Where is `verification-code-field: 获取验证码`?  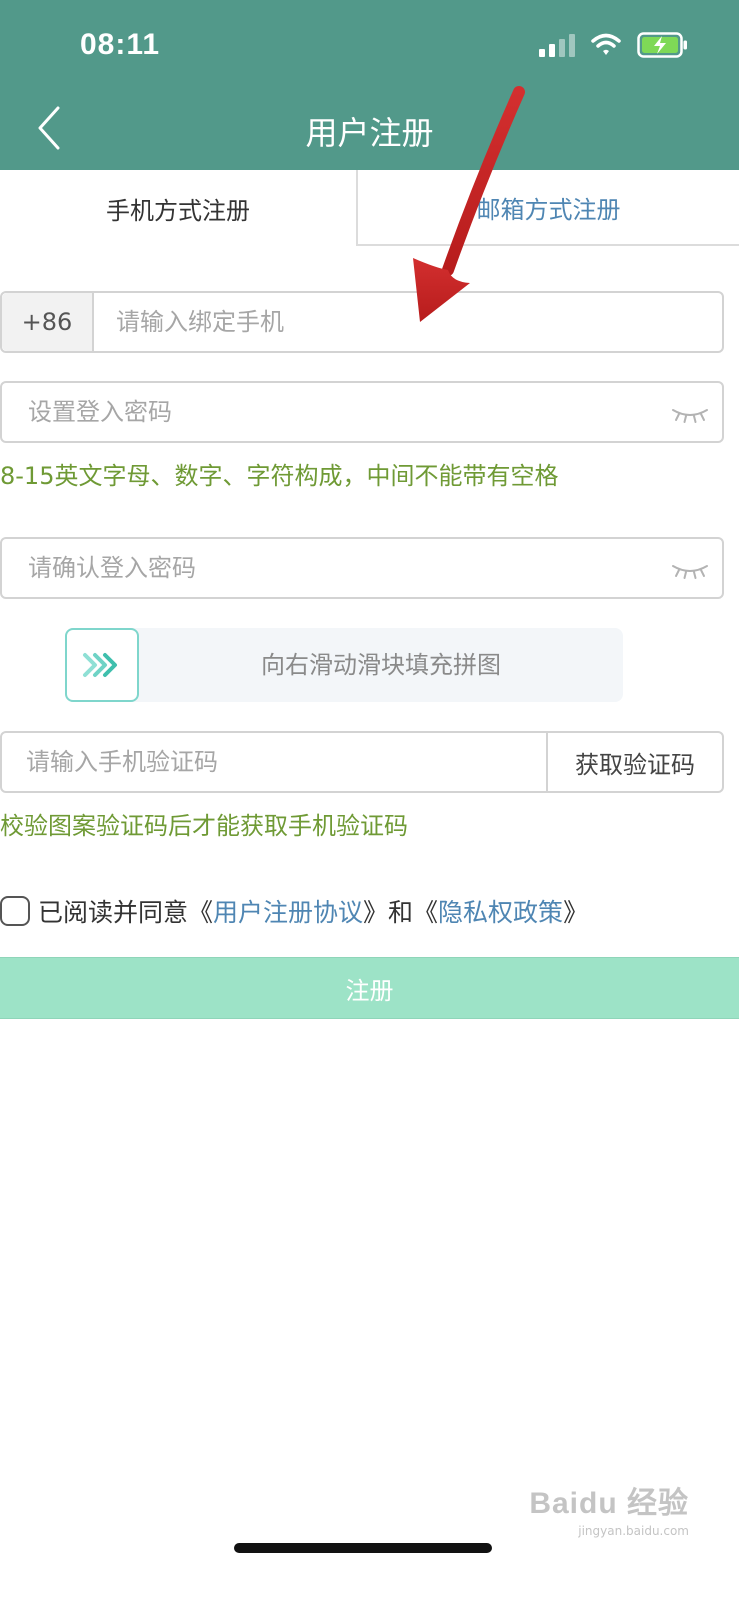 verification-code-field: 获取验证码 is located at coordinates (362, 762).